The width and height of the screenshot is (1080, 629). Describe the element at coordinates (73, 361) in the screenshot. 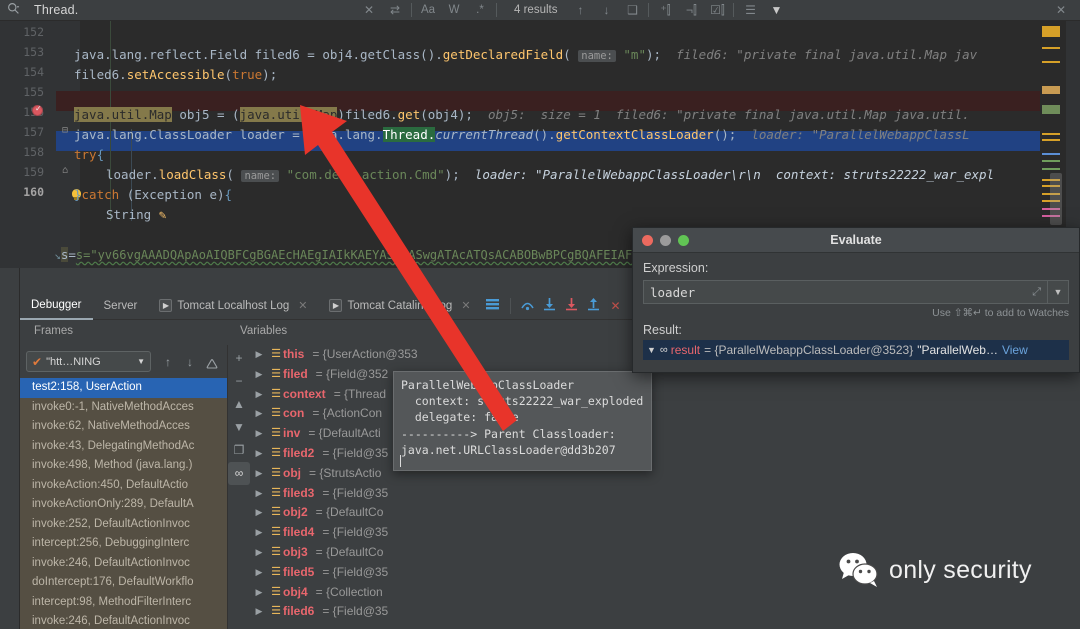

I see `thread-label: "htt…NING` at that location.